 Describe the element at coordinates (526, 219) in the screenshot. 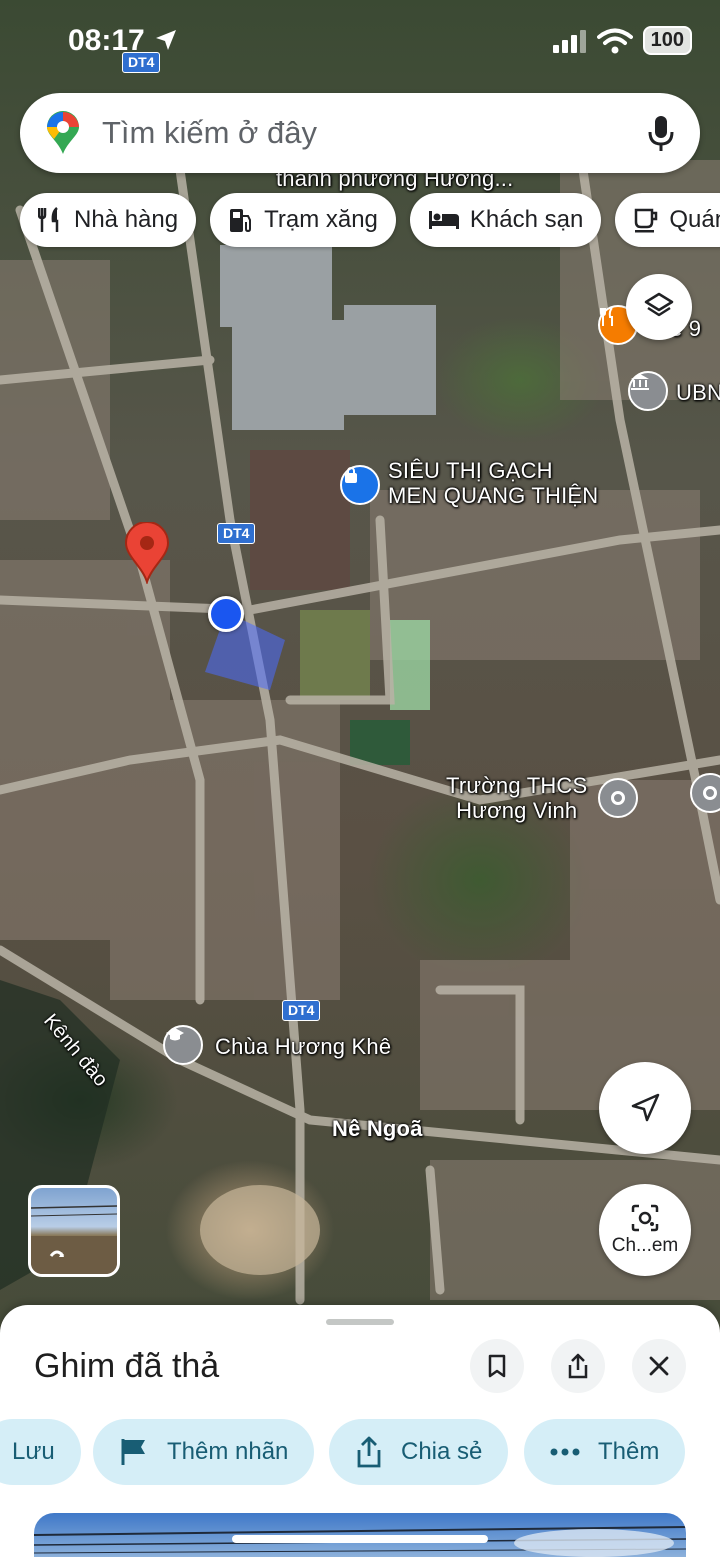

I see `chip-label: Khách sạn` at that location.